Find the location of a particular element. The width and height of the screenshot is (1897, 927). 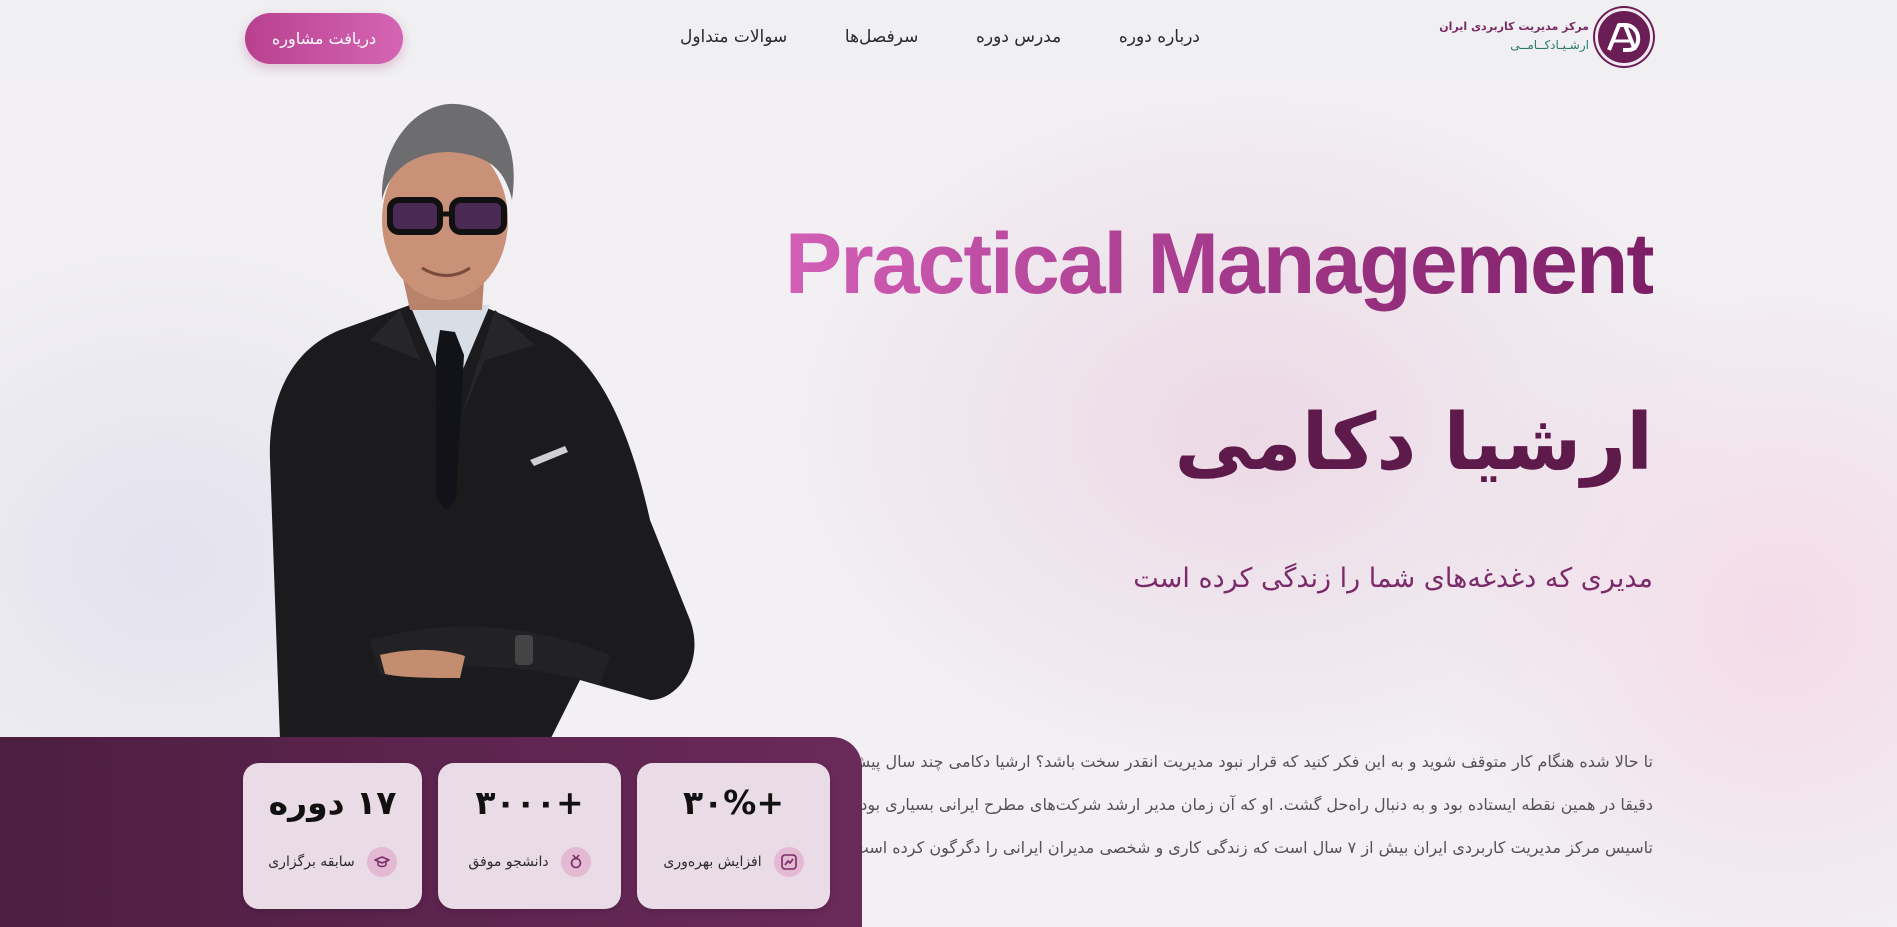

graduation-cap-icon is located at coordinates (381, 862).